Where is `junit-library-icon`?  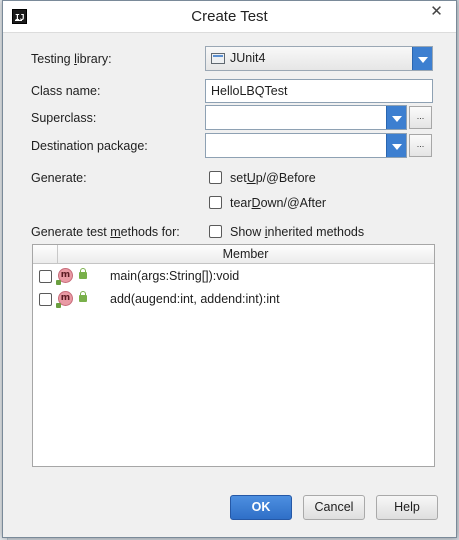
junit-library-icon is located at coordinates (218, 58).